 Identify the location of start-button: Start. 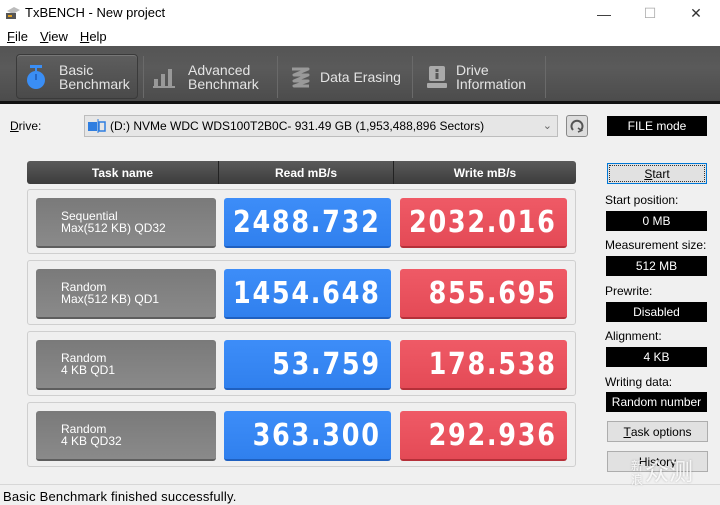
(657, 173).